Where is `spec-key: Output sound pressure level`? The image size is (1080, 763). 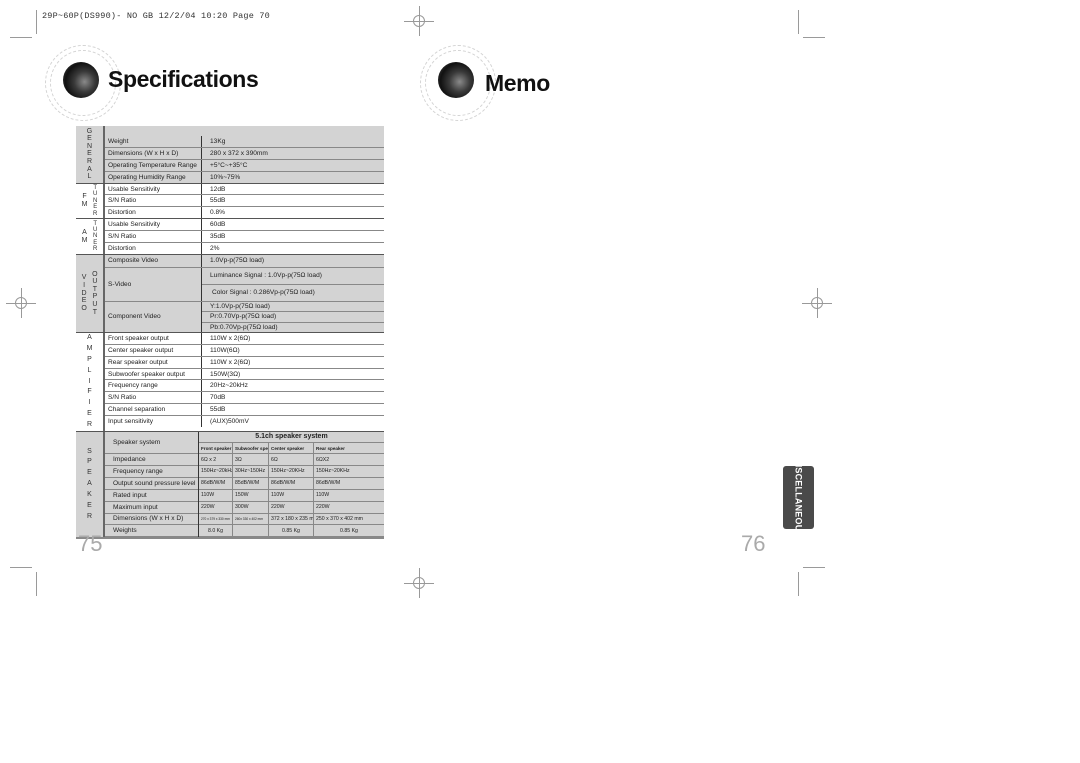
spec-key: Output sound pressure level is located at coordinates (151, 484).